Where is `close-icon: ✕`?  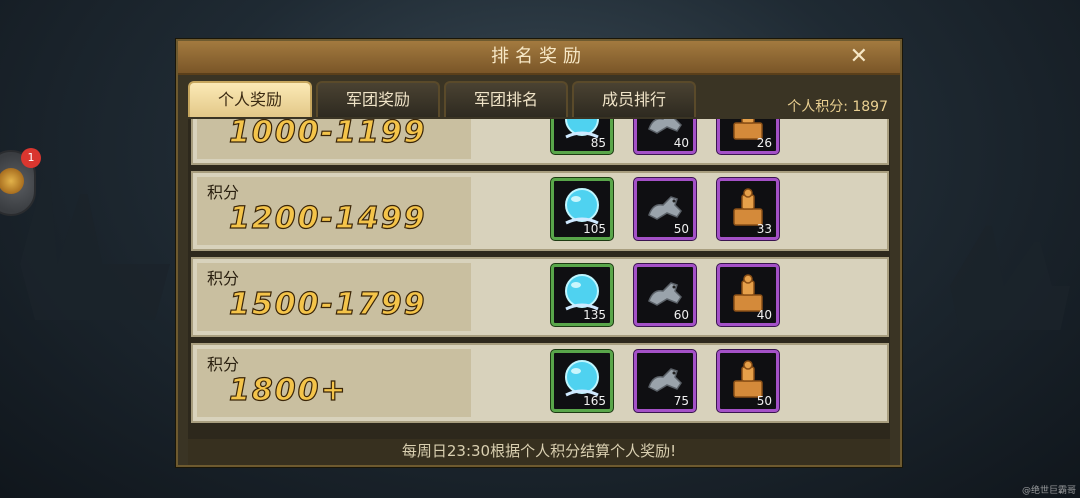 close-icon: ✕ is located at coordinates (859, 57).